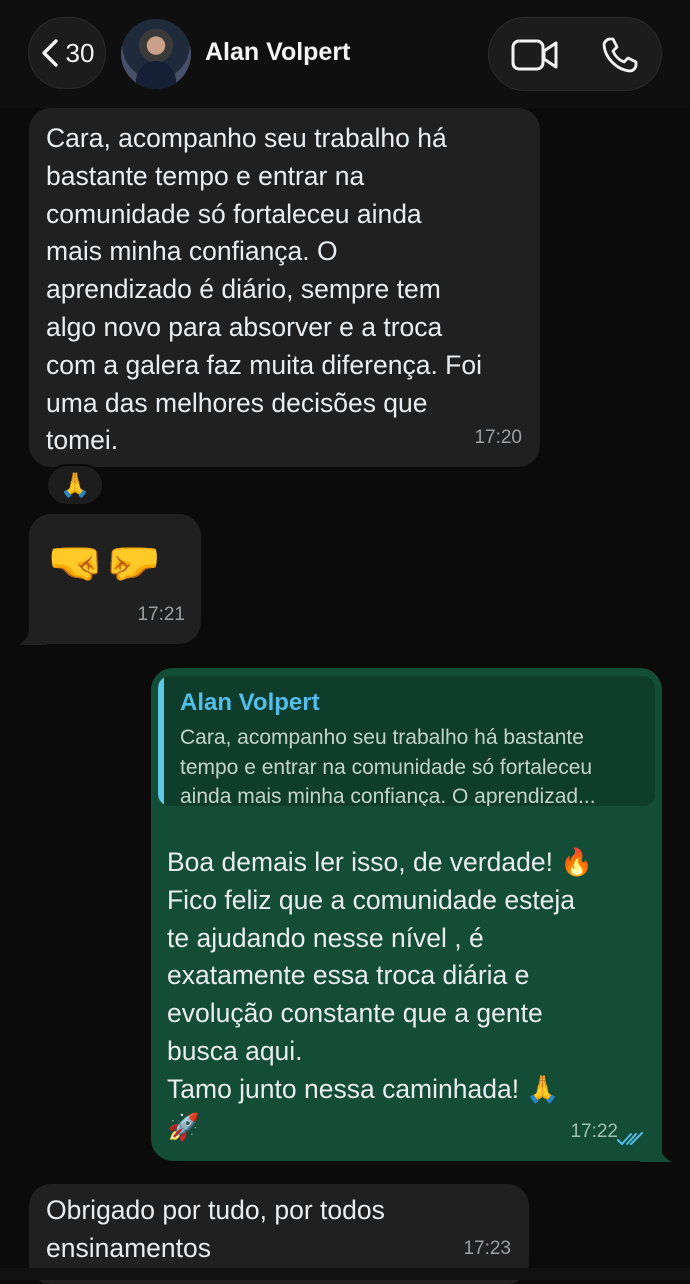 The image size is (690, 1284). I want to click on message-reaction: 🙏, so click(75, 485).